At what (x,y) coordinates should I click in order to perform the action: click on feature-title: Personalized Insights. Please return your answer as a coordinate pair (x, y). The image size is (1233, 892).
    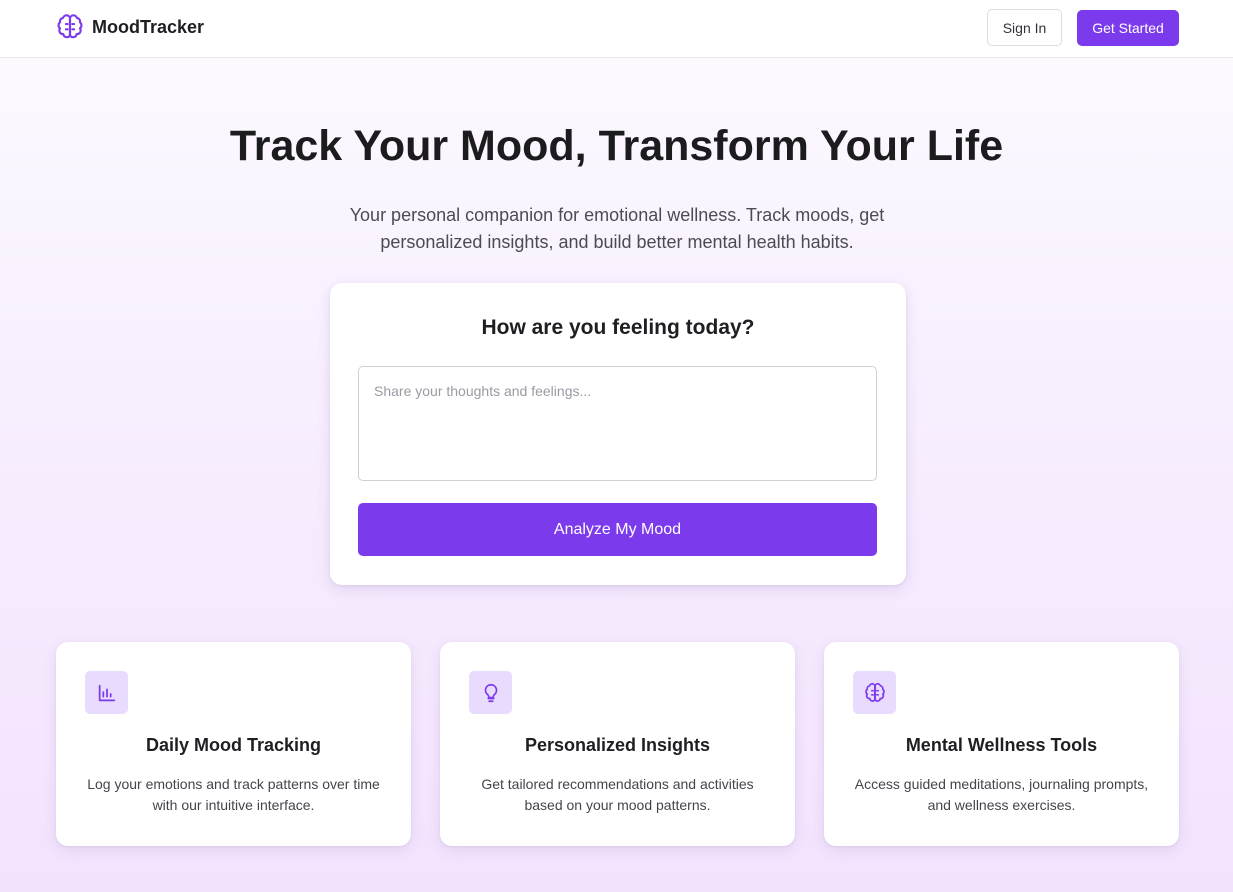
    Looking at the image, I should click on (617, 745).